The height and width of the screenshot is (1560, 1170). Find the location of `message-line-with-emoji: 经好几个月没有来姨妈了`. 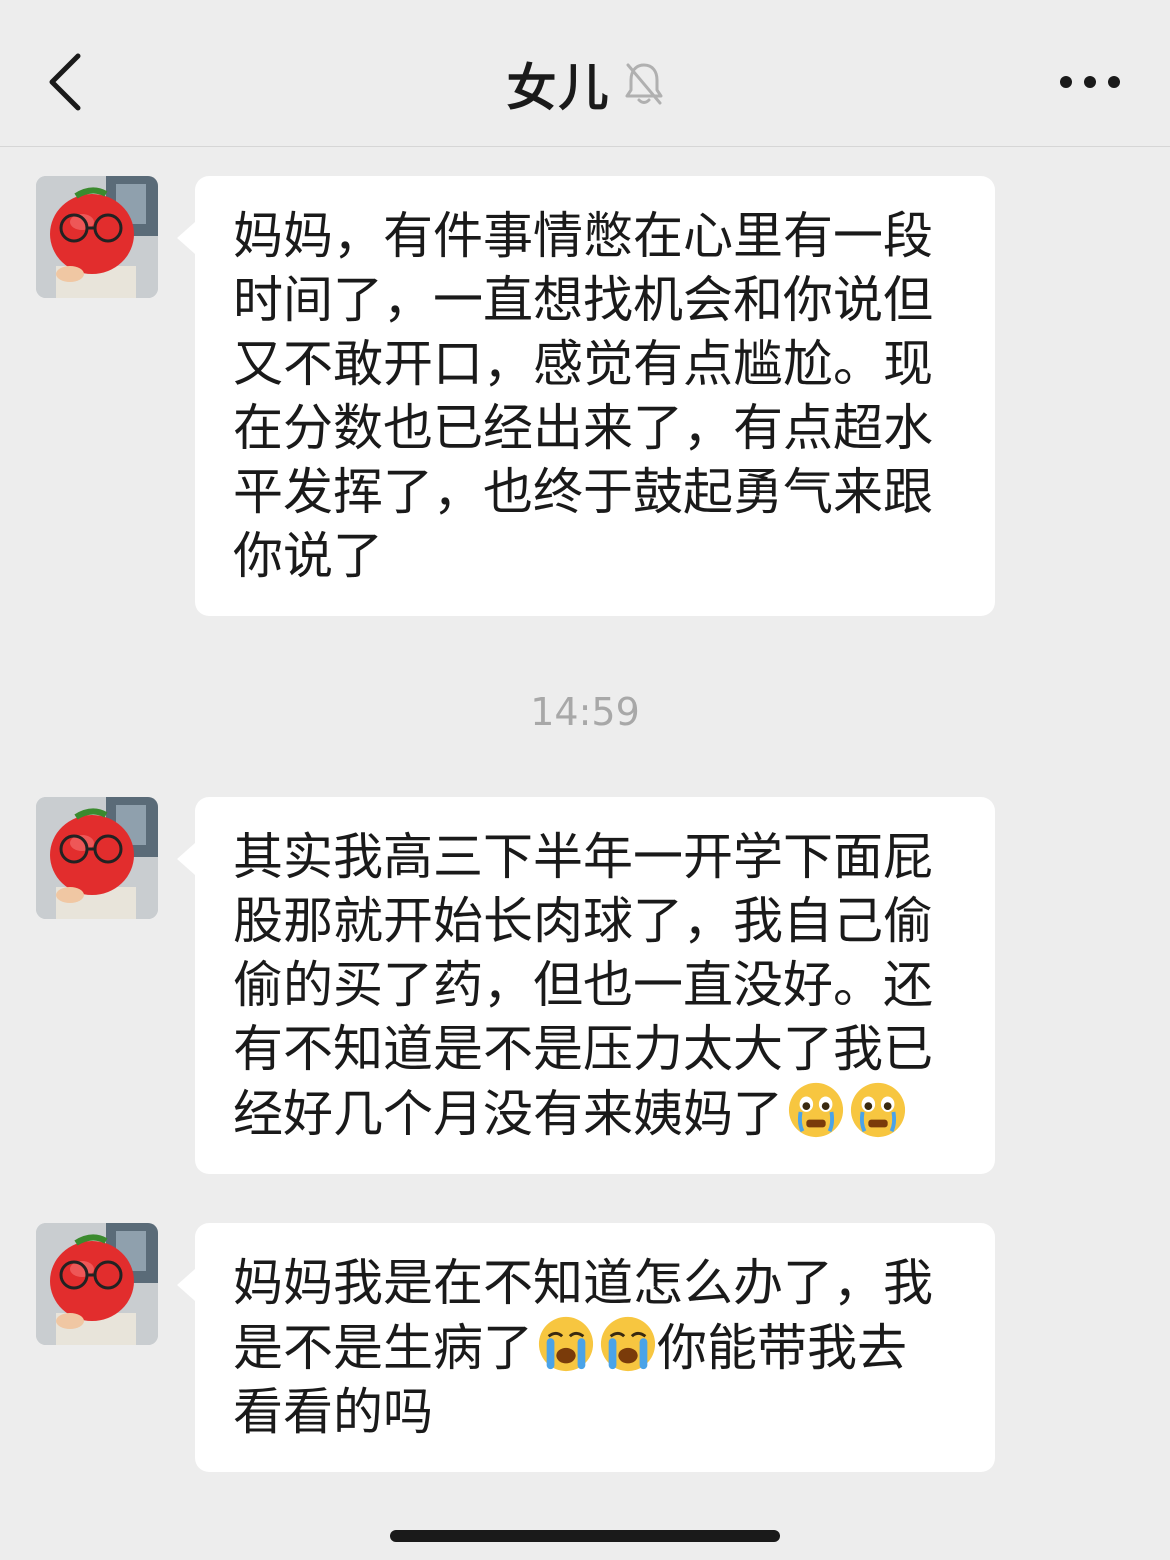

message-line-with-emoji: 经好几个月没有来姨妈了 is located at coordinates (595, 1113).